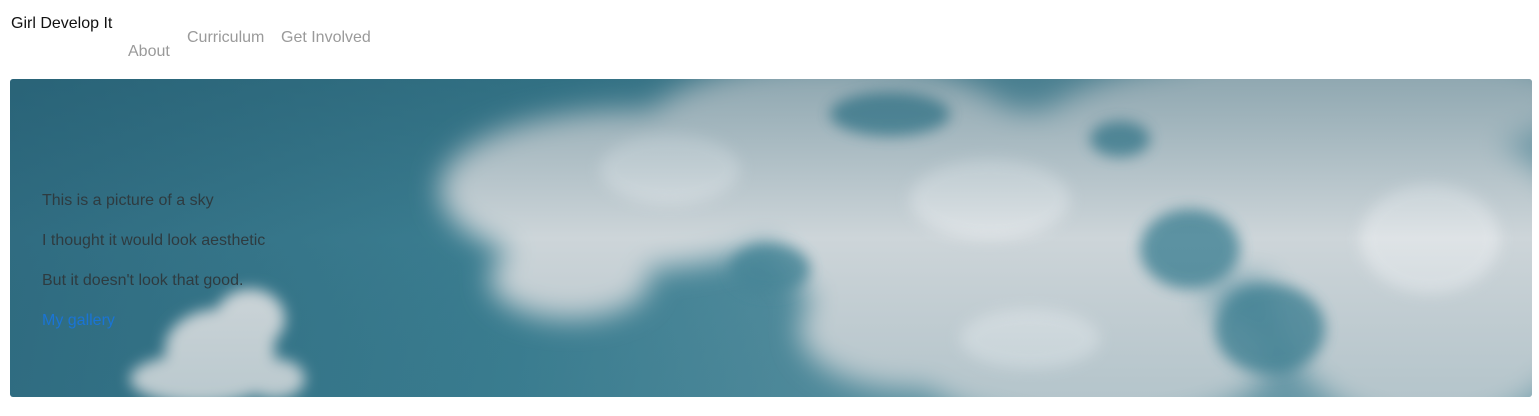  What do you see at coordinates (128, 200) in the screenshot?
I see `hero-text-line-1: This is a picture of a sky` at bounding box center [128, 200].